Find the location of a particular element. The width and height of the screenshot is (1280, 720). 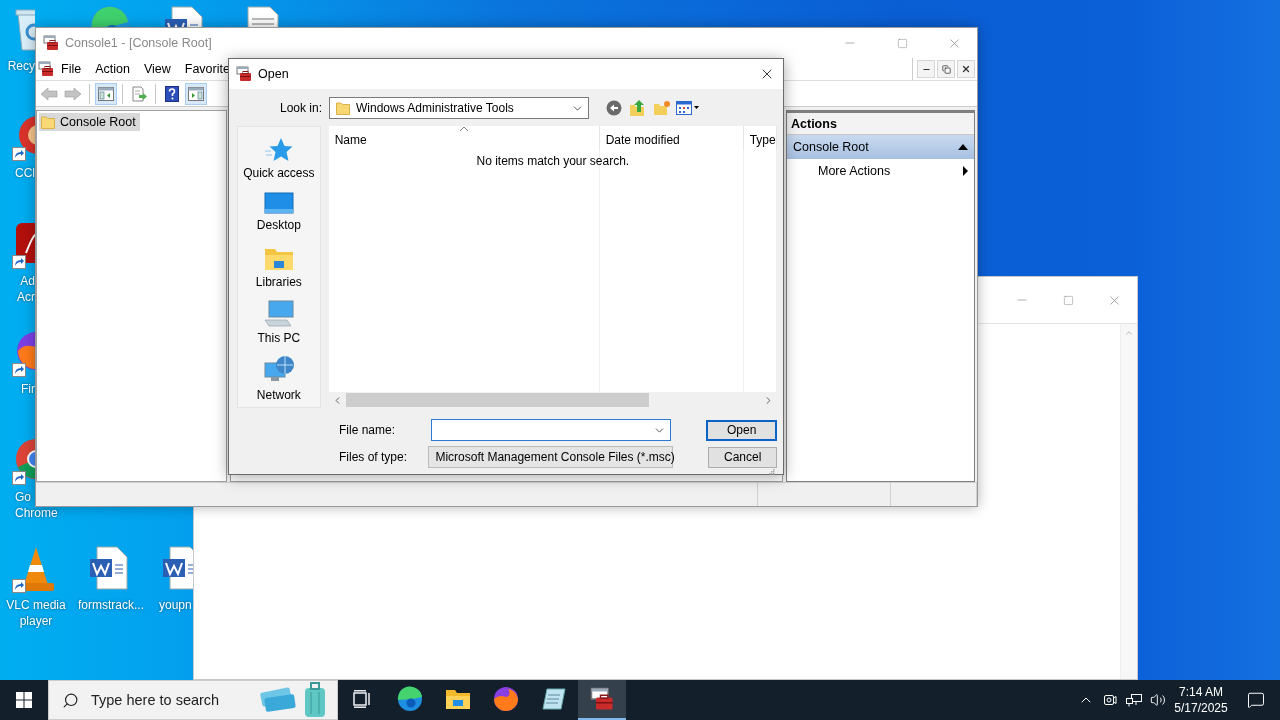

column-header: Date modified is located at coordinates (671, 138).